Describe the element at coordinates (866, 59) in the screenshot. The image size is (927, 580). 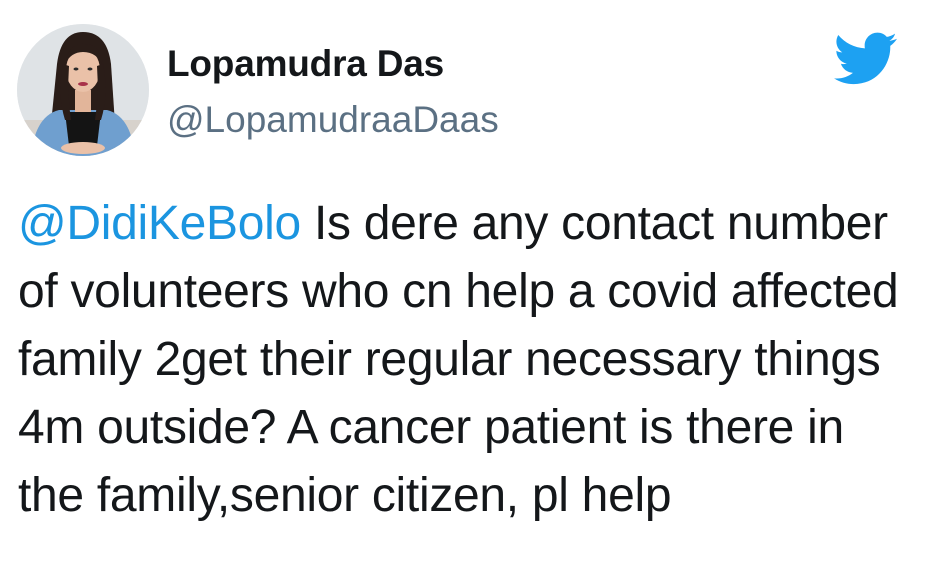
I see `twitter-bird-icon` at that location.